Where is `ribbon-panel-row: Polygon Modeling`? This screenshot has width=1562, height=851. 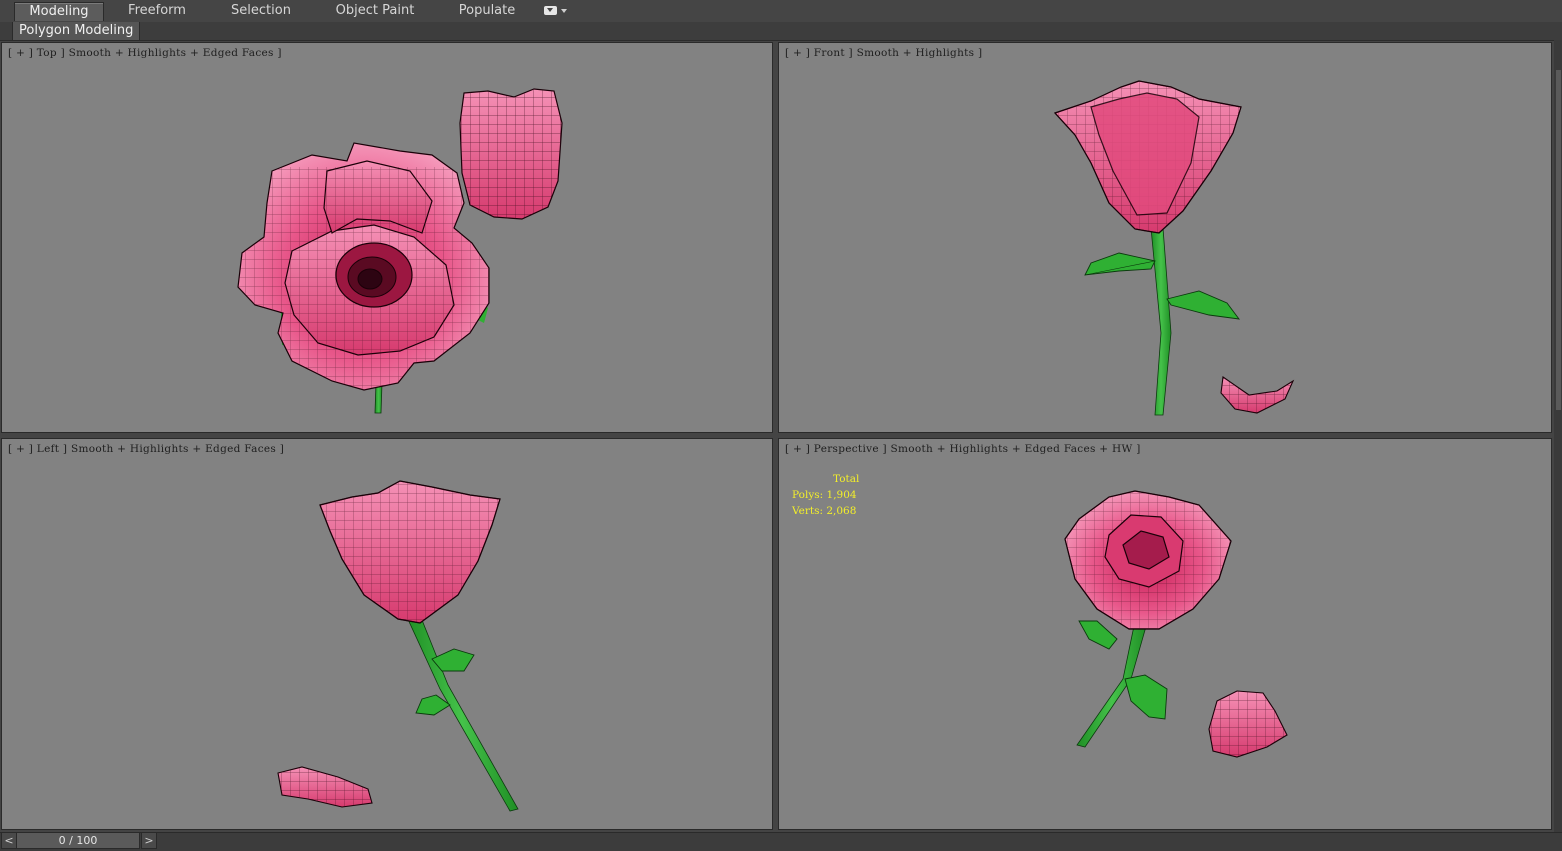
ribbon-panel-row: Polygon Modeling is located at coordinates (781, 31).